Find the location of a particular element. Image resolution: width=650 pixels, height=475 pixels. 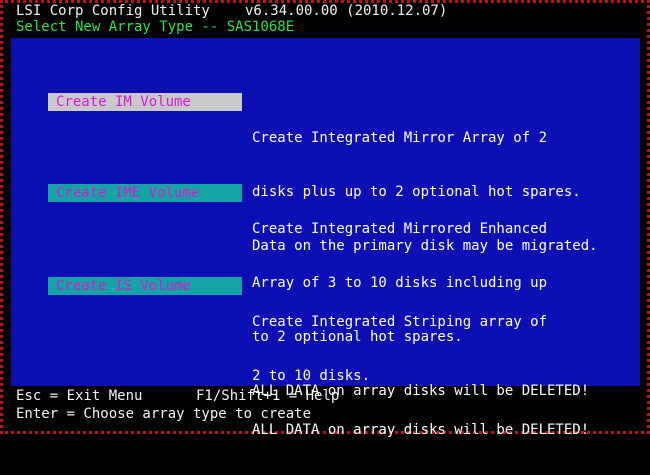

description-line: Create Integrated Mirror Array of 2 is located at coordinates (400, 138).